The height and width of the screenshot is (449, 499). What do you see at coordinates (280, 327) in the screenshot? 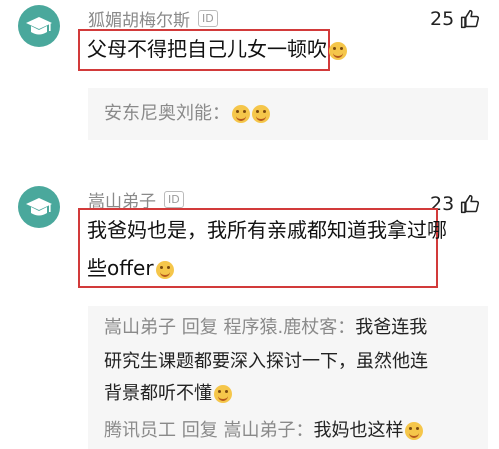
I see `reply-target: 程序猿.鹿杖客` at bounding box center [280, 327].